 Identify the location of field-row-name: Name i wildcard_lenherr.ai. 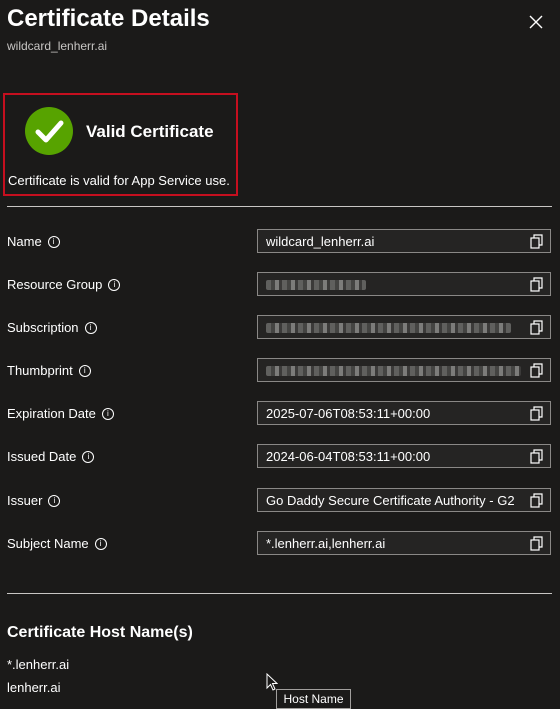
(279, 242).